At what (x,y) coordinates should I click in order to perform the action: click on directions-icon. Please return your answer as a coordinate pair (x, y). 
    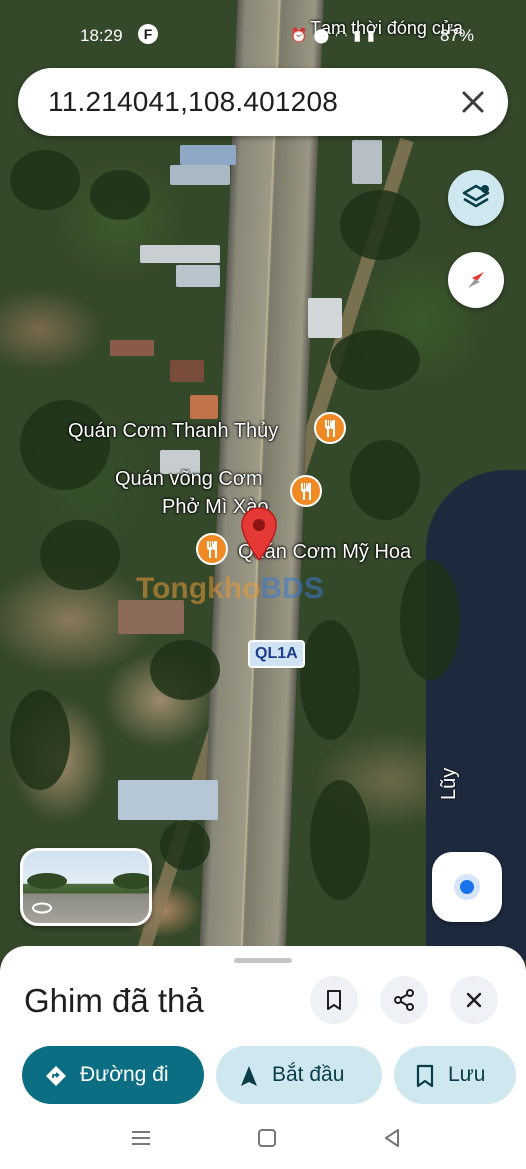
    Looking at the image, I should click on (56, 1076).